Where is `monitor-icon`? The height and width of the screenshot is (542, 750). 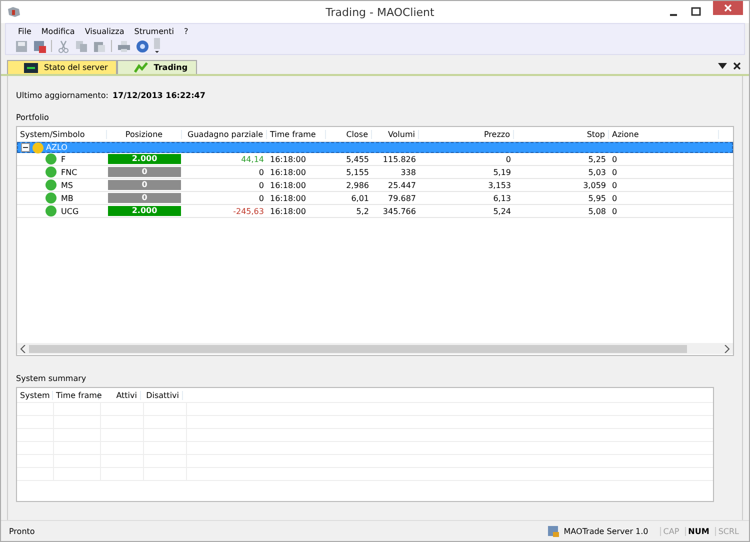
monitor-icon is located at coordinates (31, 67).